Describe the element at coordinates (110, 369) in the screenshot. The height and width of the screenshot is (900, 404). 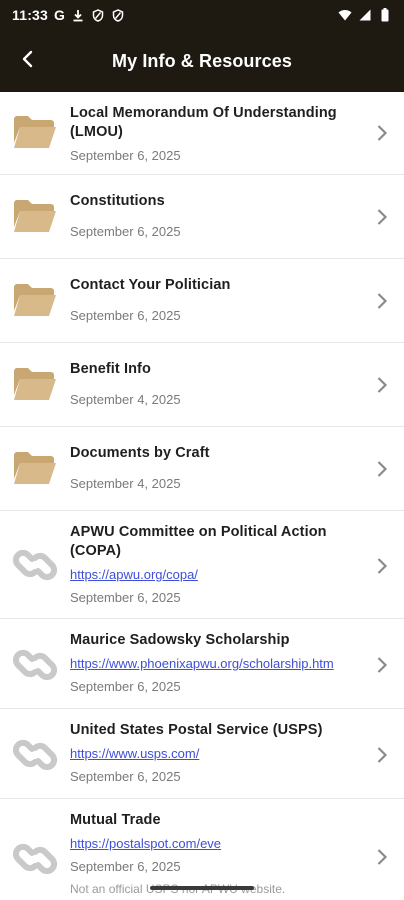
I see `item-title: Benefit Info` at that location.